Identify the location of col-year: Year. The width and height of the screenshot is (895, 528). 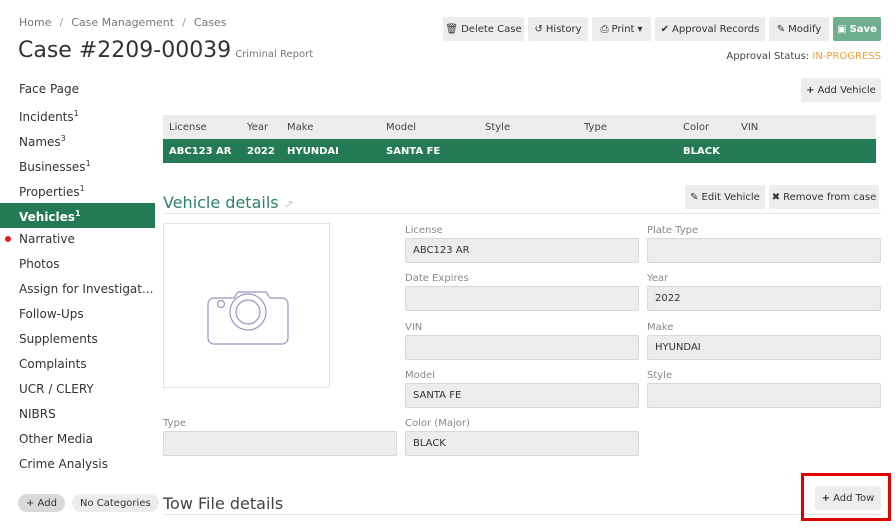
(261, 127).